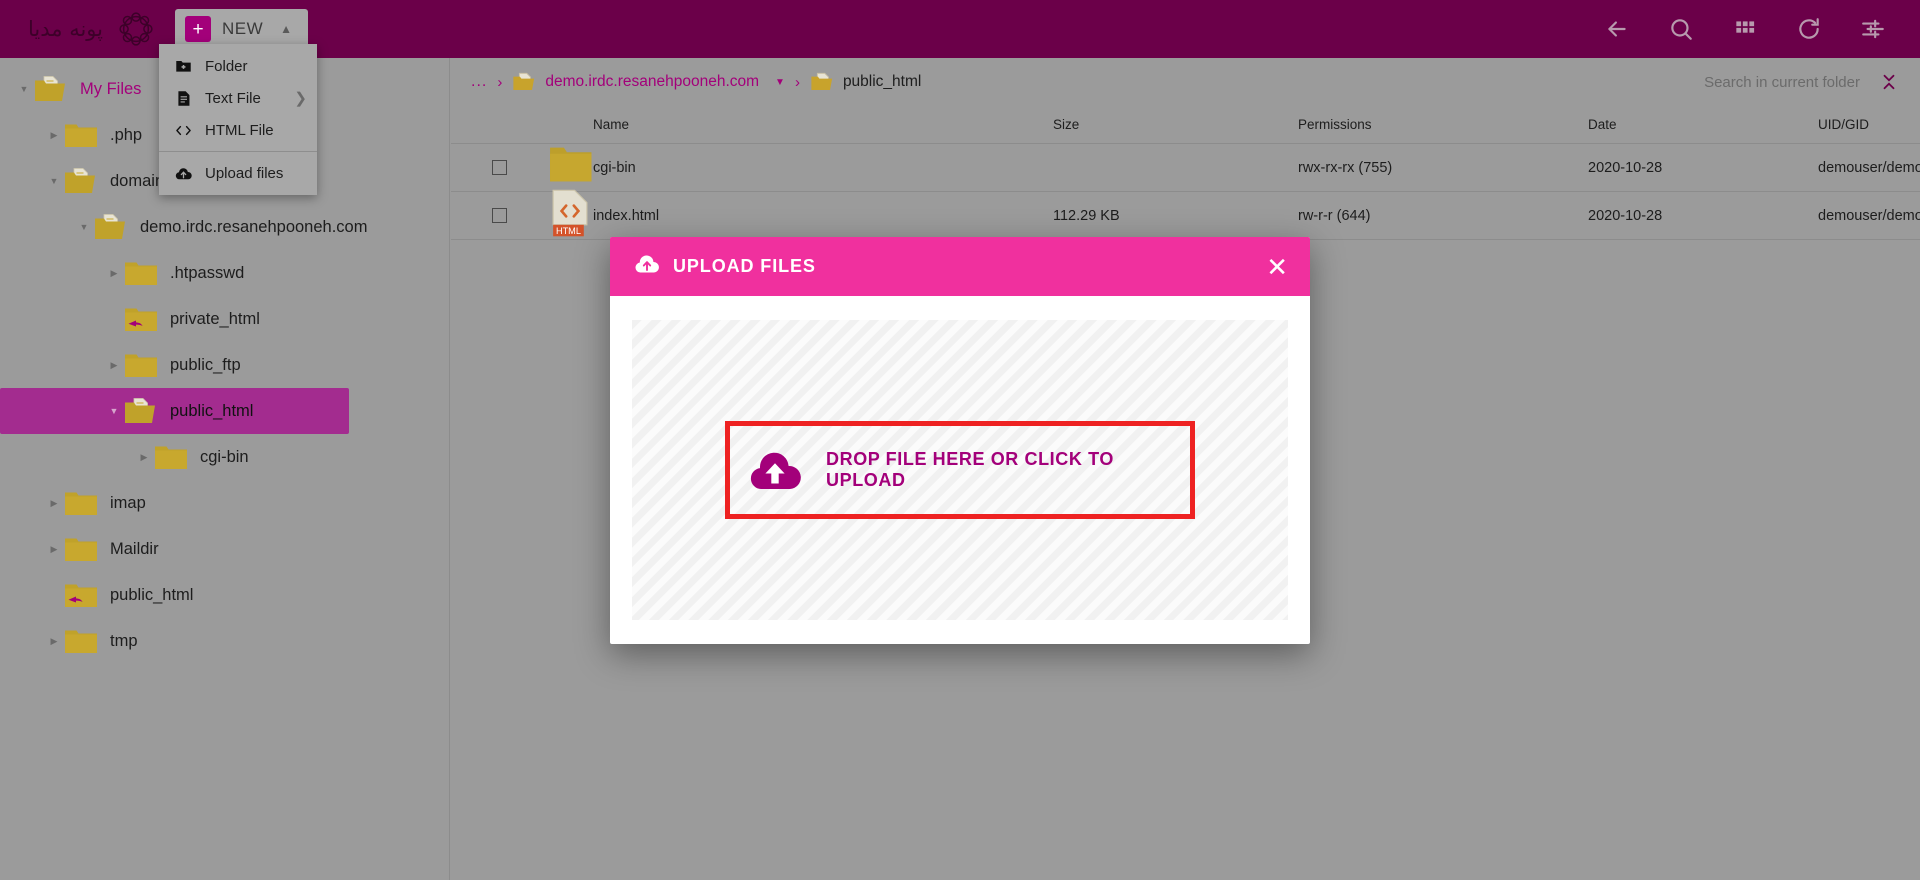 This screenshot has width=1920, height=880. What do you see at coordinates (1809, 29) in the screenshot?
I see `refresh-icon` at bounding box center [1809, 29].